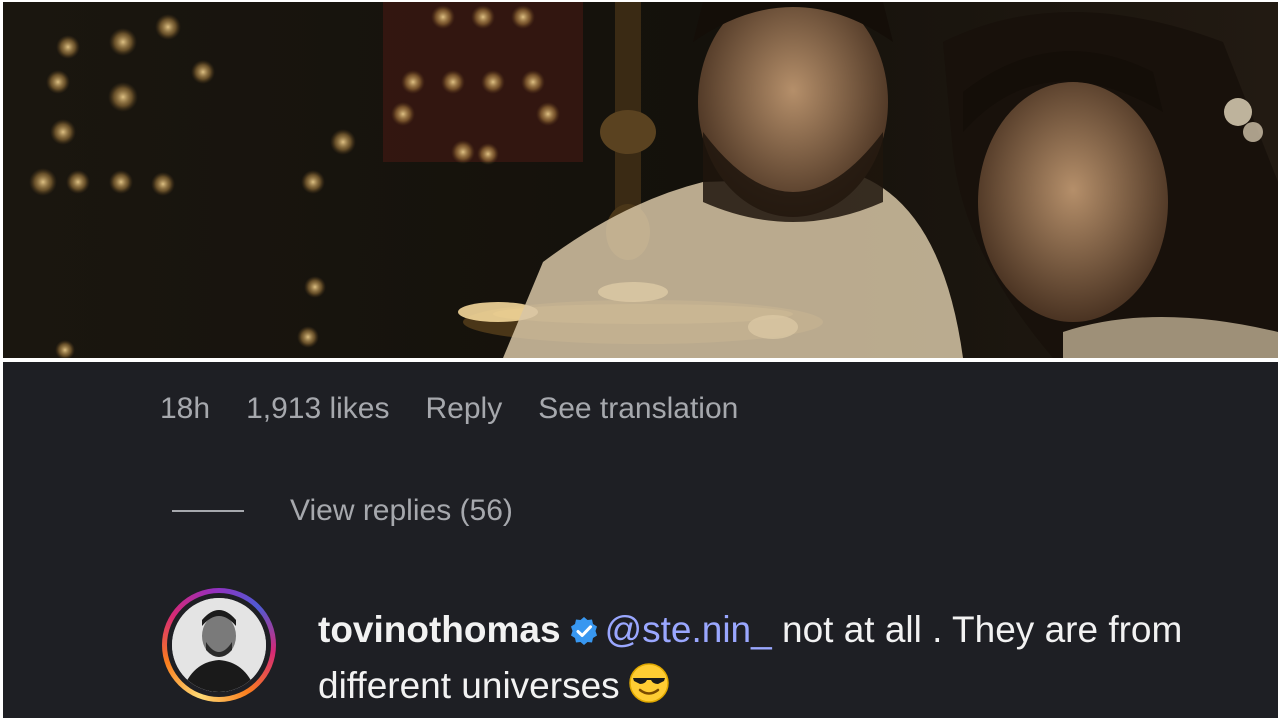 Image resolution: width=1280 pixels, height=720 pixels. Describe the element at coordinates (401, 510) in the screenshot. I see `view-replies-label: View replies (56)` at that location.